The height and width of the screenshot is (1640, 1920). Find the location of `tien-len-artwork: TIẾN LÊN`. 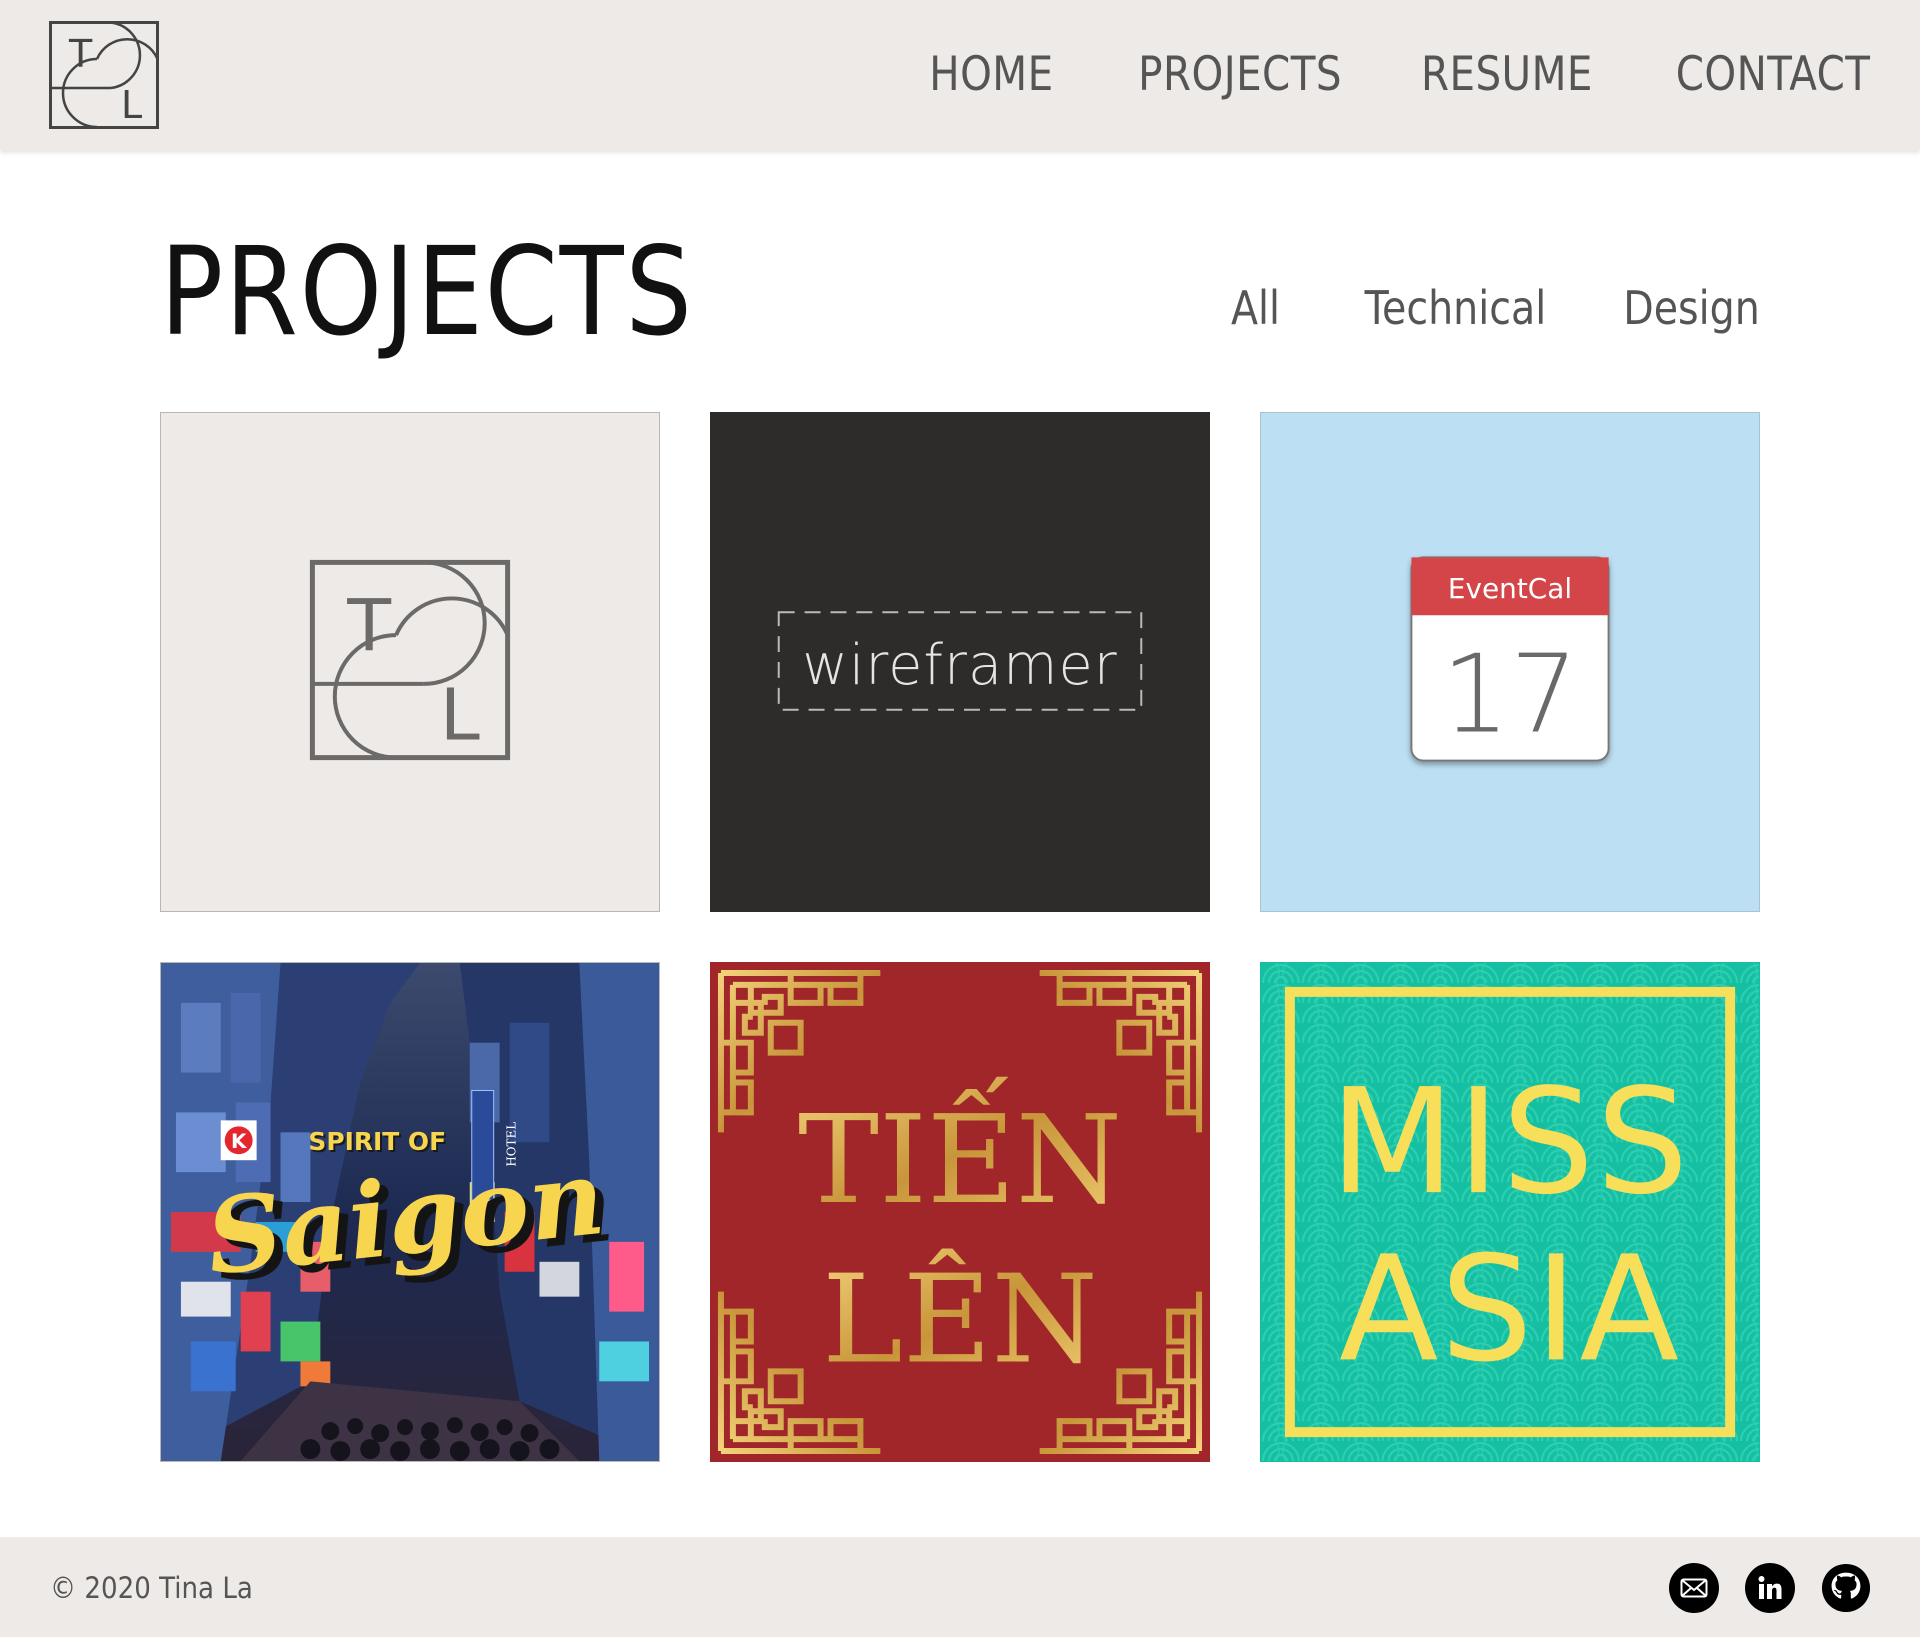

tien-len-artwork: TIẾN LÊN is located at coordinates (960, 1212).